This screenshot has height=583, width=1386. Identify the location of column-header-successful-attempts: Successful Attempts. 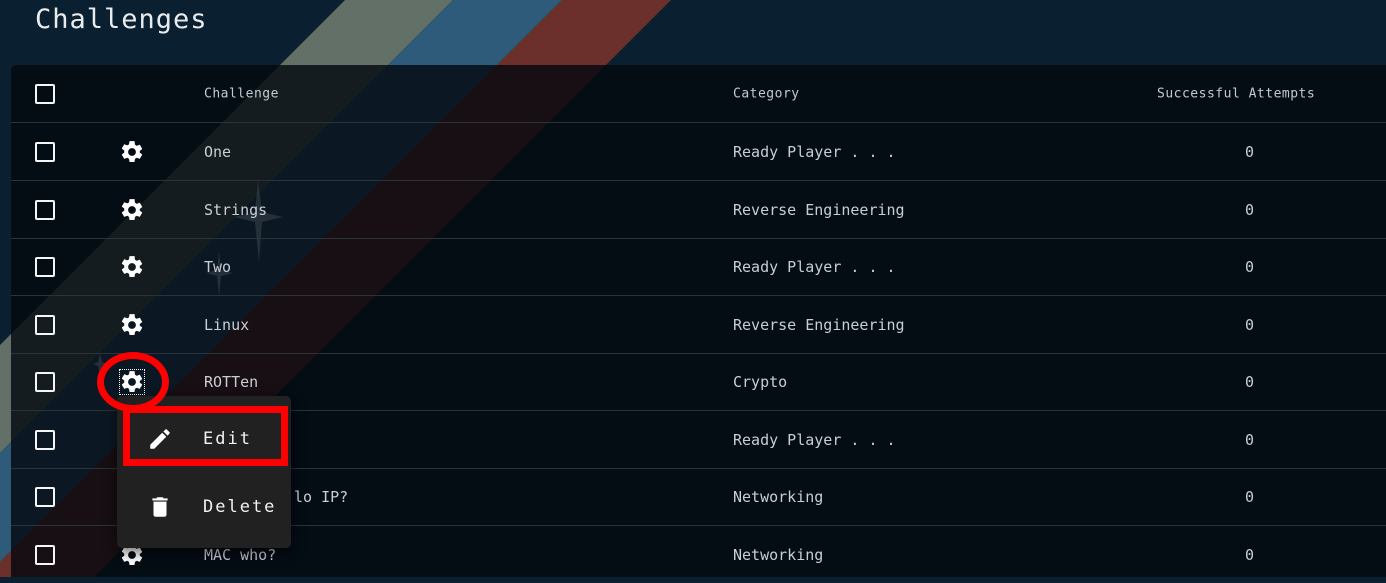
(1236, 93).